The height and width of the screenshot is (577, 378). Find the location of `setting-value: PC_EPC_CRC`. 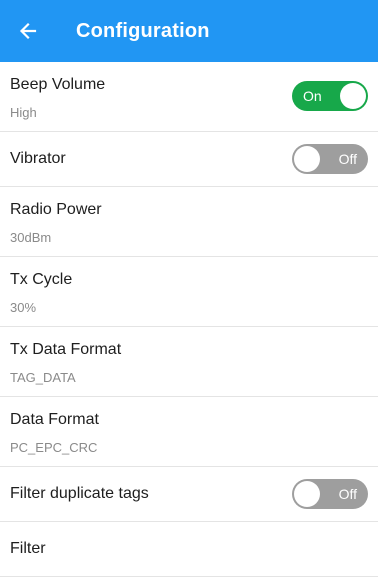

setting-value: PC_EPC_CRC is located at coordinates (54, 447).